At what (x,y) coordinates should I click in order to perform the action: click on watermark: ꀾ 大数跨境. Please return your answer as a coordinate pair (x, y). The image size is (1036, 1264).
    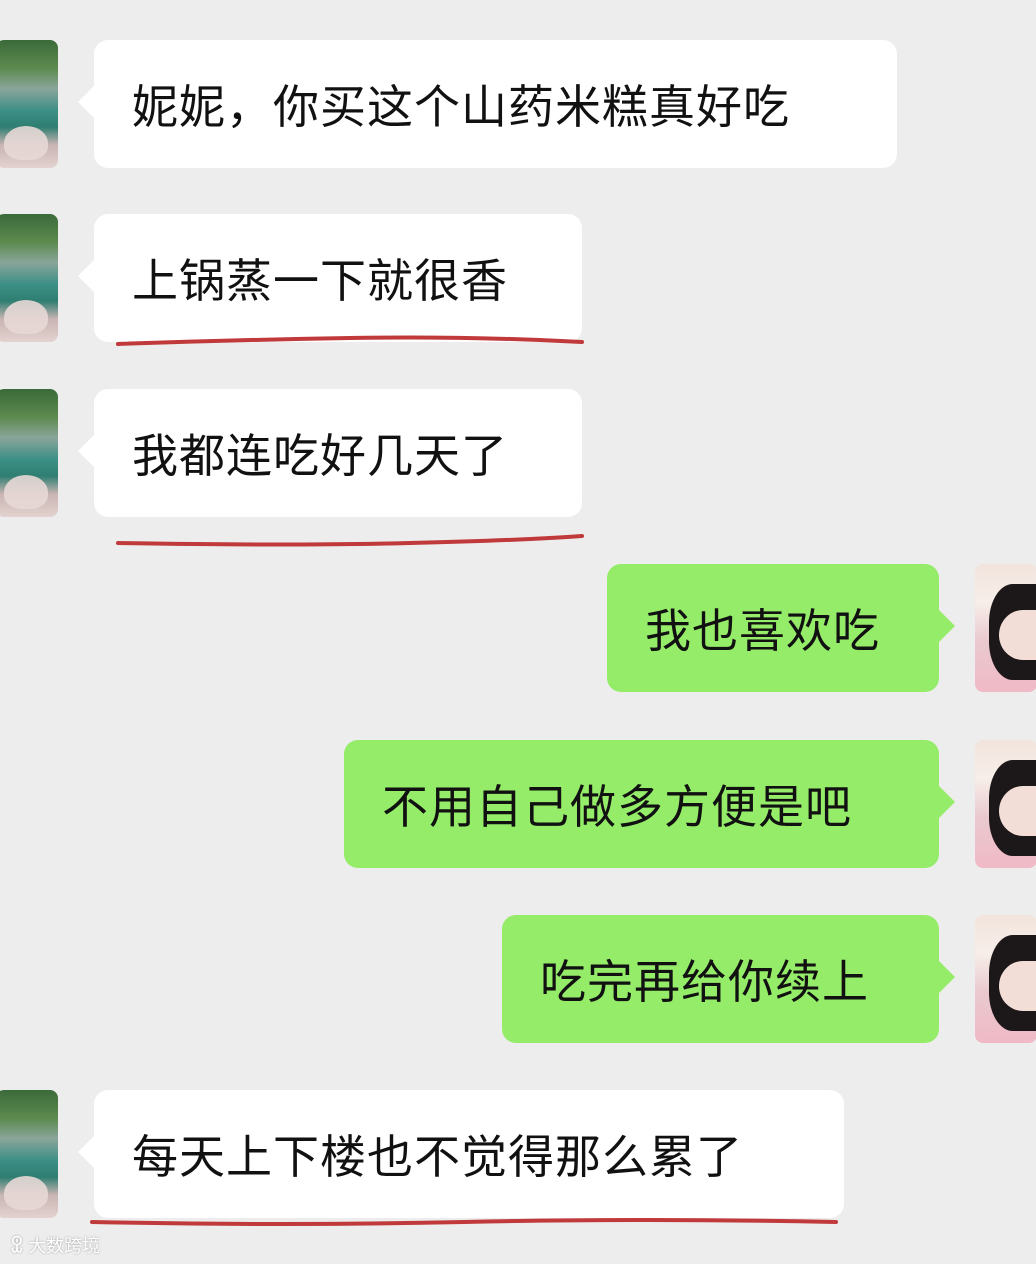
    Looking at the image, I should click on (55, 1245).